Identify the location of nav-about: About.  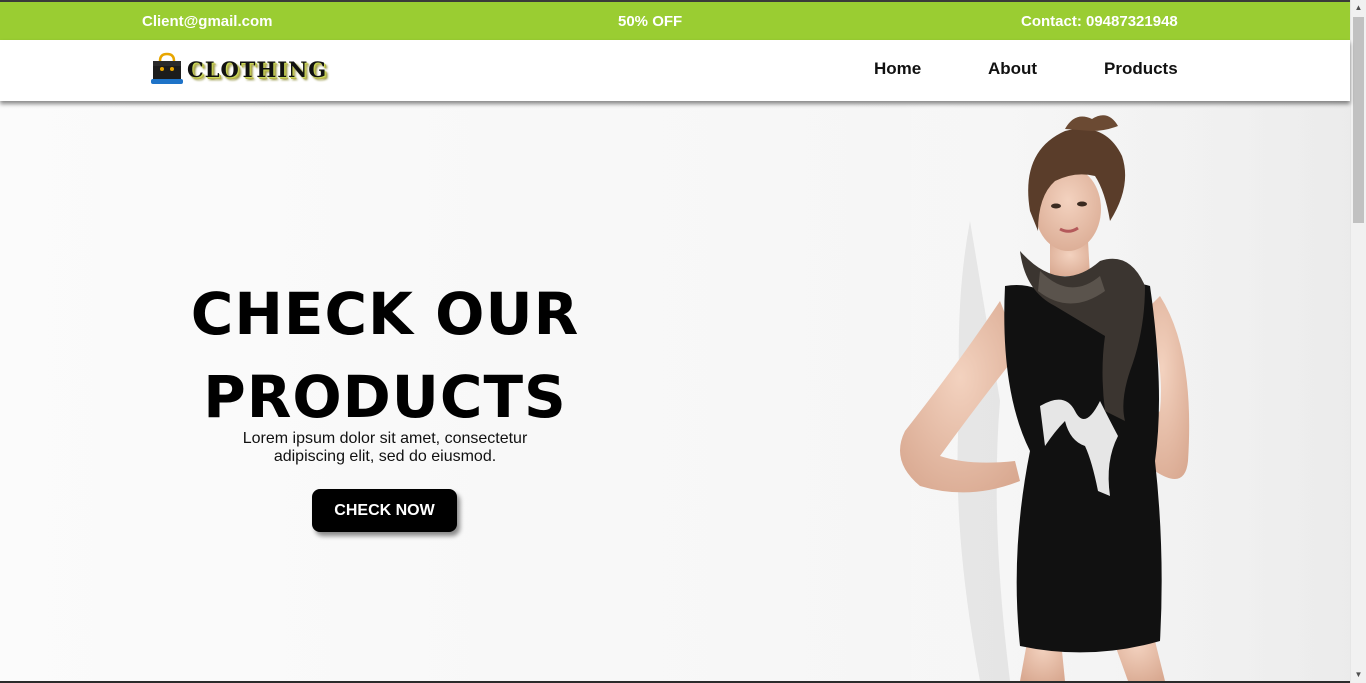
(1012, 69).